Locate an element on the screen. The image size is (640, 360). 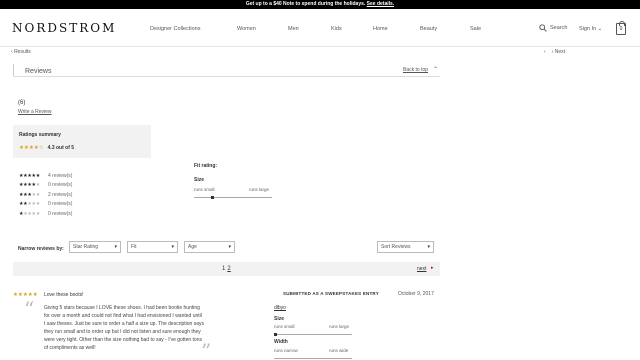
reviewer-name: dlbyo is located at coordinates (280, 308).